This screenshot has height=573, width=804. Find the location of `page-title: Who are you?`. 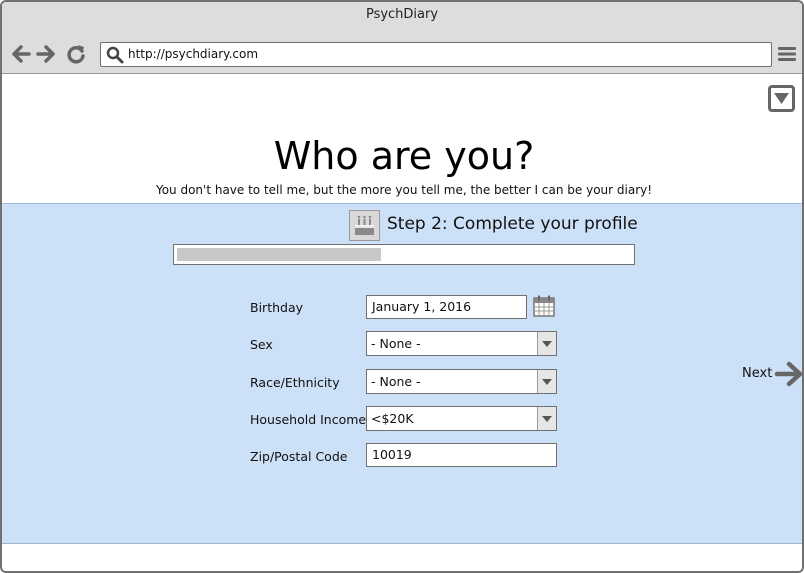

page-title: Who are you? is located at coordinates (404, 156).